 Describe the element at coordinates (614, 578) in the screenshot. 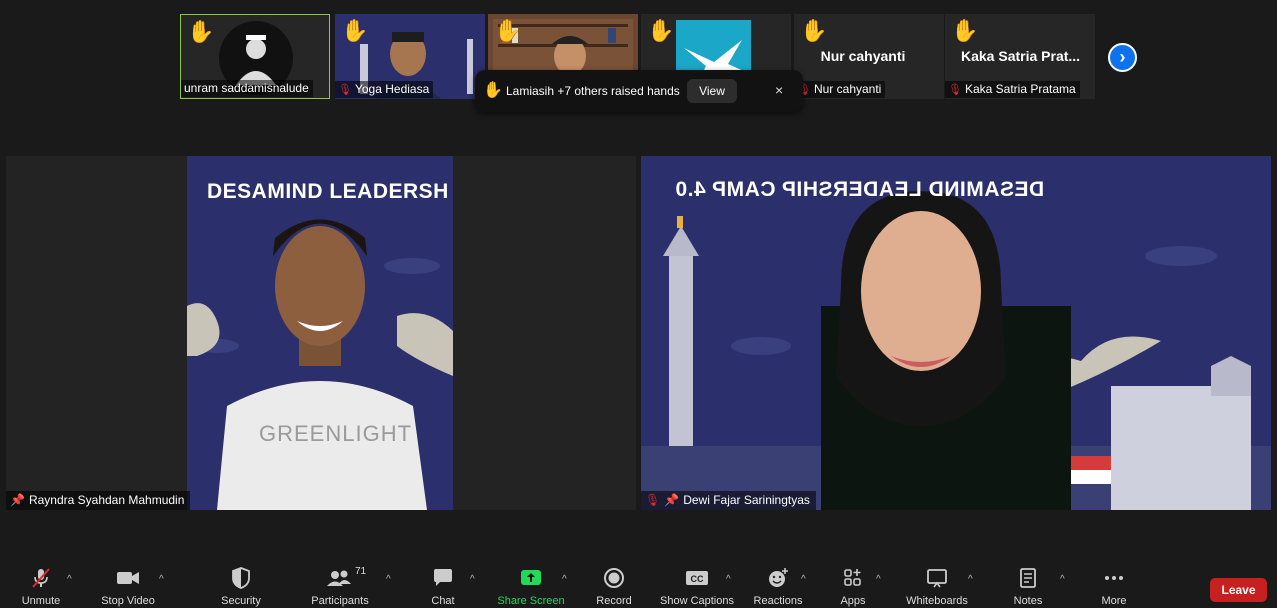

I see `record-icon` at that location.